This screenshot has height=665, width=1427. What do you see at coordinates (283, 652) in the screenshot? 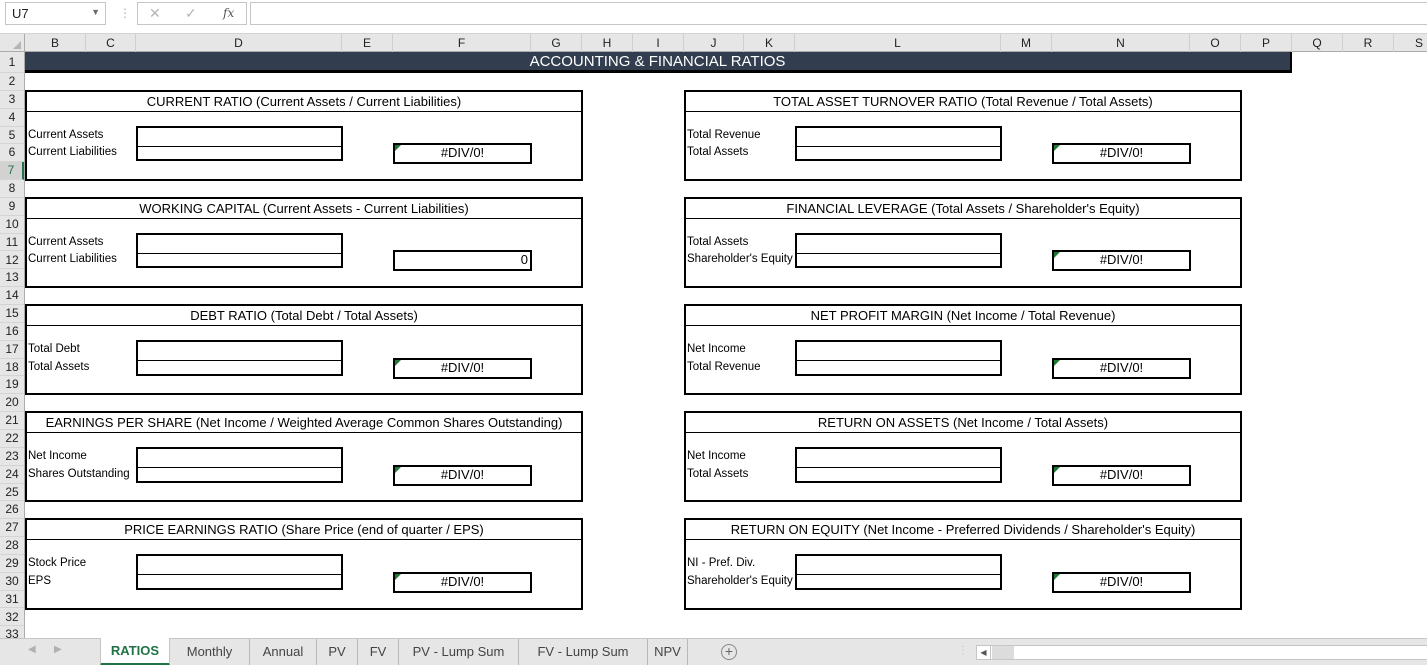
I see `sheet-tab-annual: Annual` at bounding box center [283, 652].